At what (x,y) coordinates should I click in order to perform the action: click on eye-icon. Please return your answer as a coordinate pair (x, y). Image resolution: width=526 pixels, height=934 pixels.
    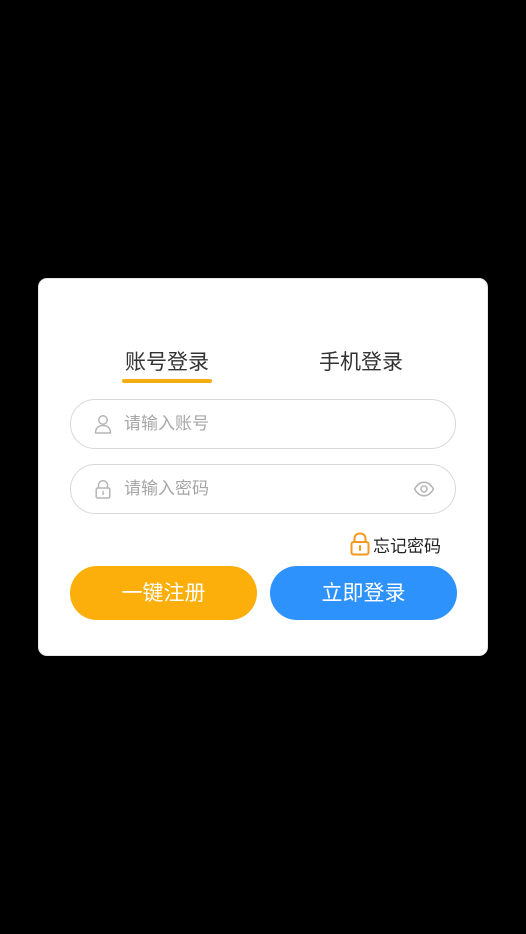
    Looking at the image, I should click on (424, 489).